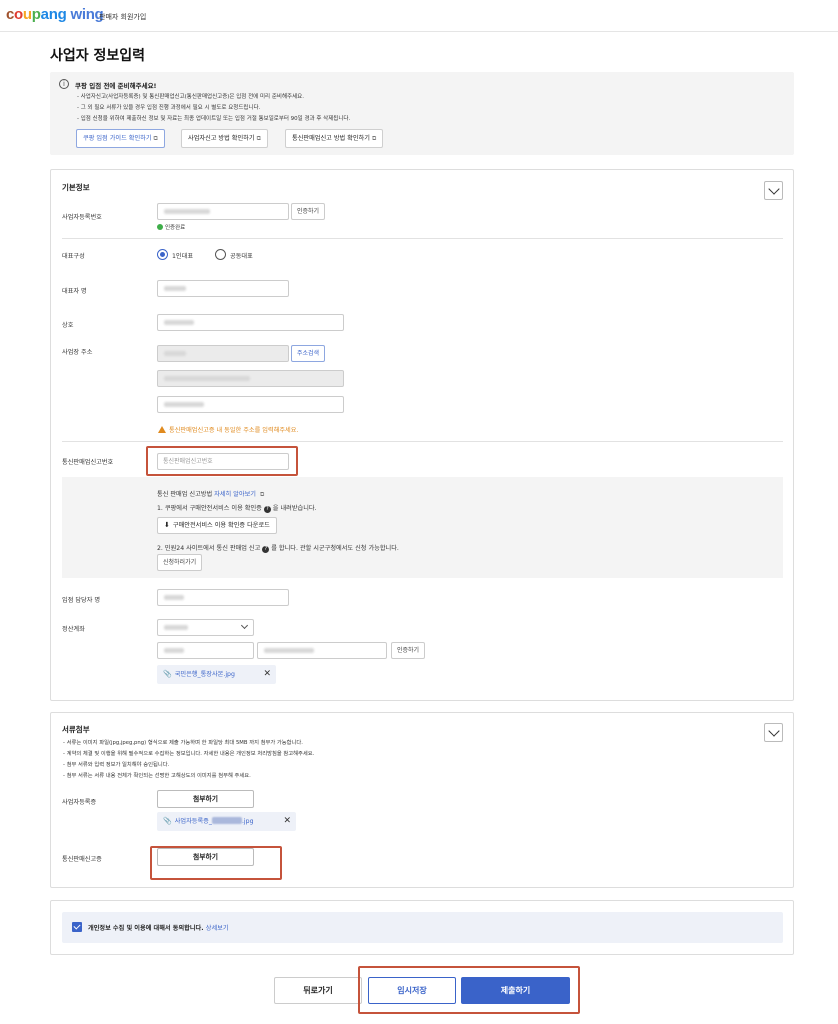 Image resolution: width=838 pixels, height=1024 pixels. I want to click on zipcode-input, so click(223, 353).